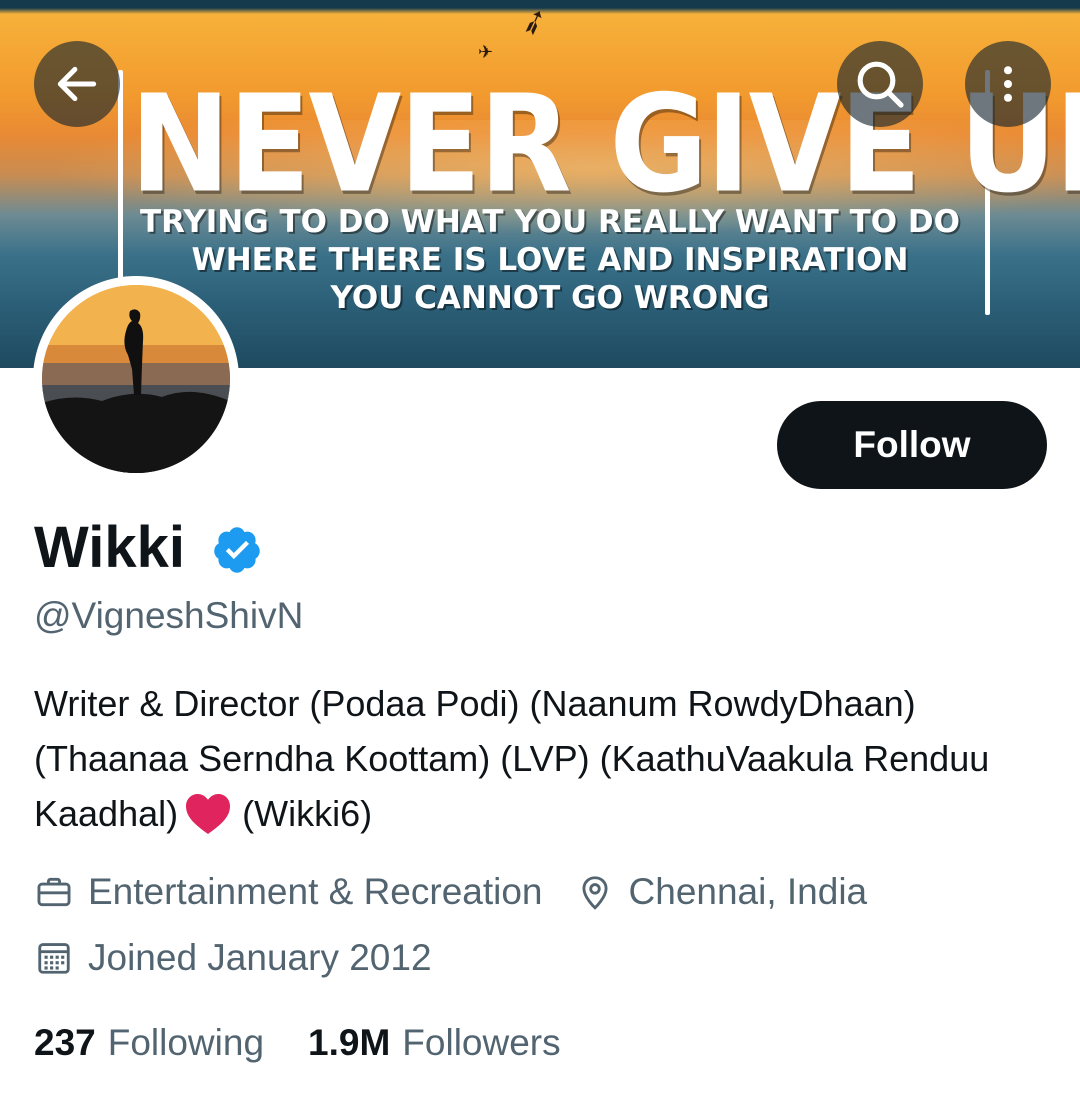  What do you see at coordinates (912, 445) in the screenshot?
I see `follow-button: Follow` at bounding box center [912, 445].